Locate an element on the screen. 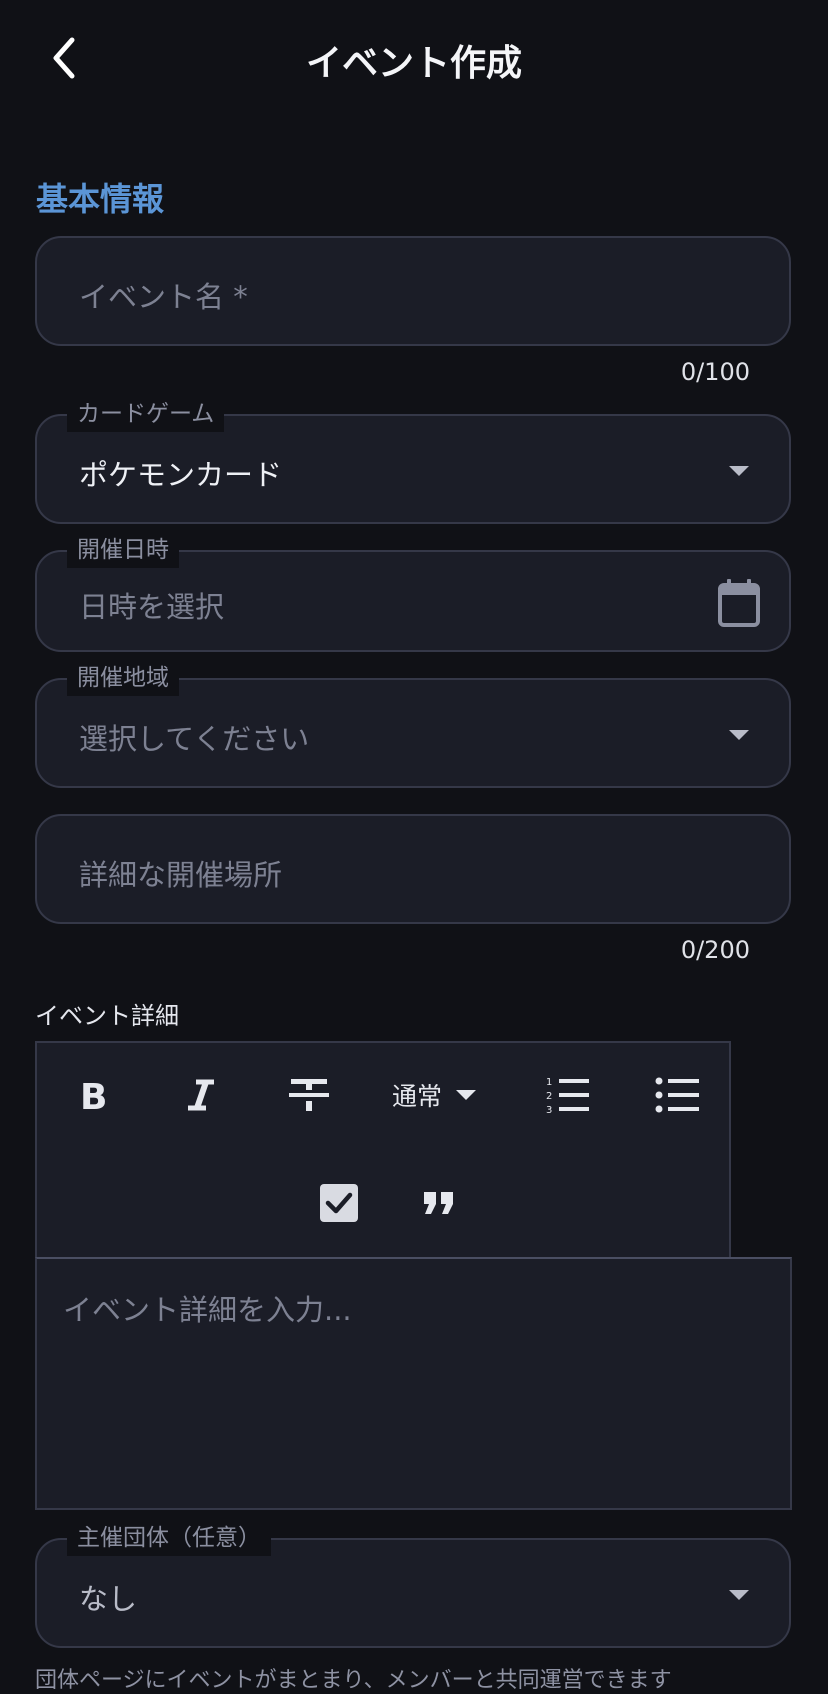 This screenshot has width=828, height=1694. quote-icon is located at coordinates (438, 1203).